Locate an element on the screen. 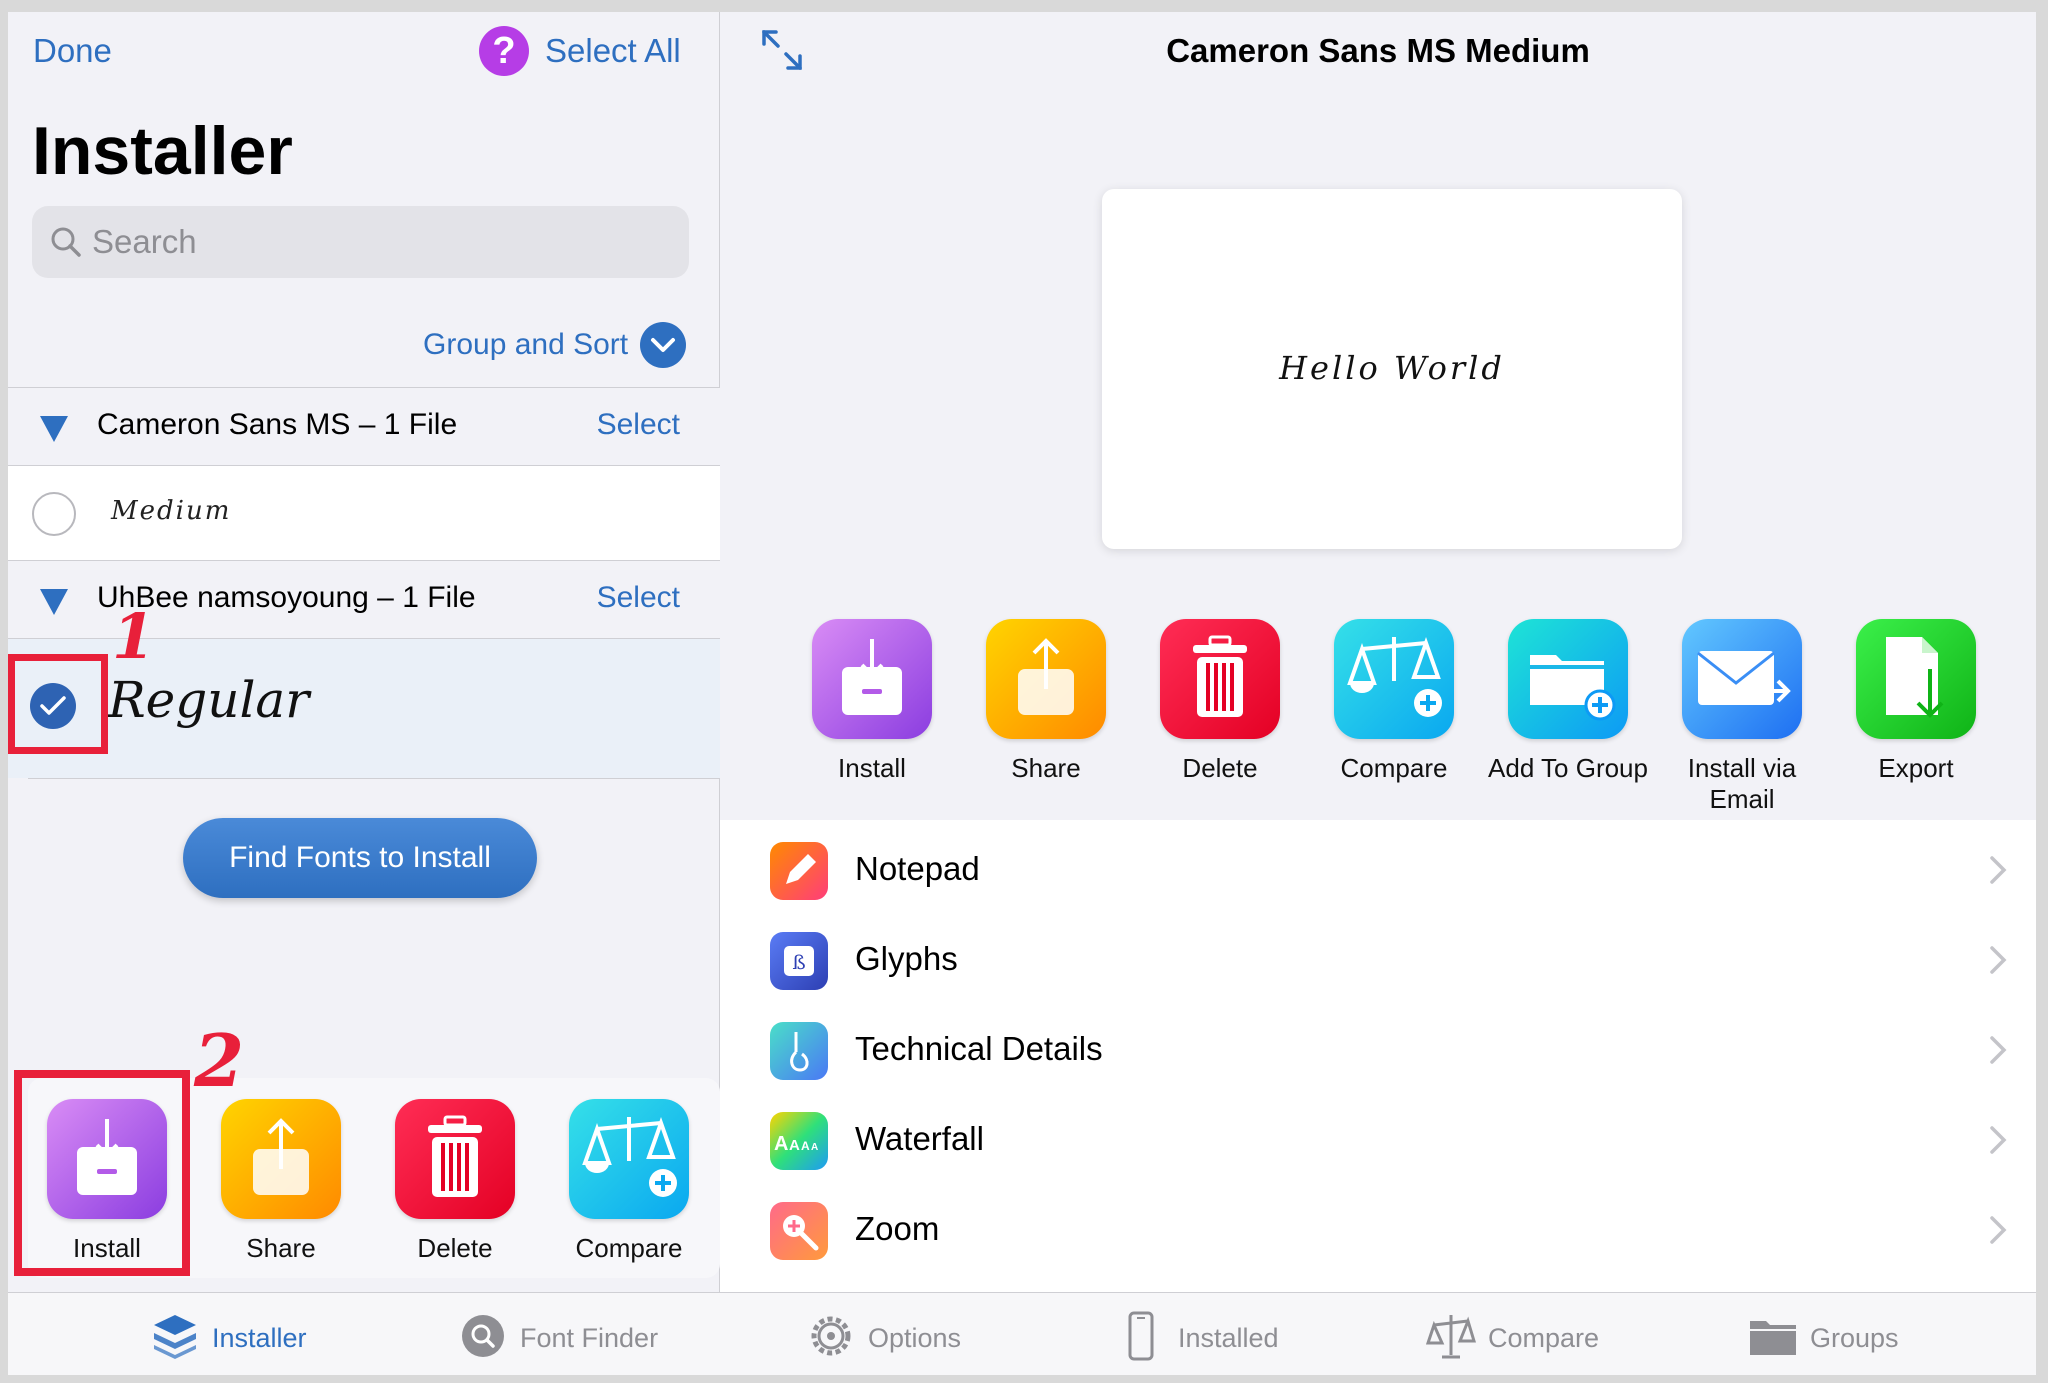 This screenshot has height=1383, width=2048. tab-label: Groups is located at coordinates (1854, 1338).